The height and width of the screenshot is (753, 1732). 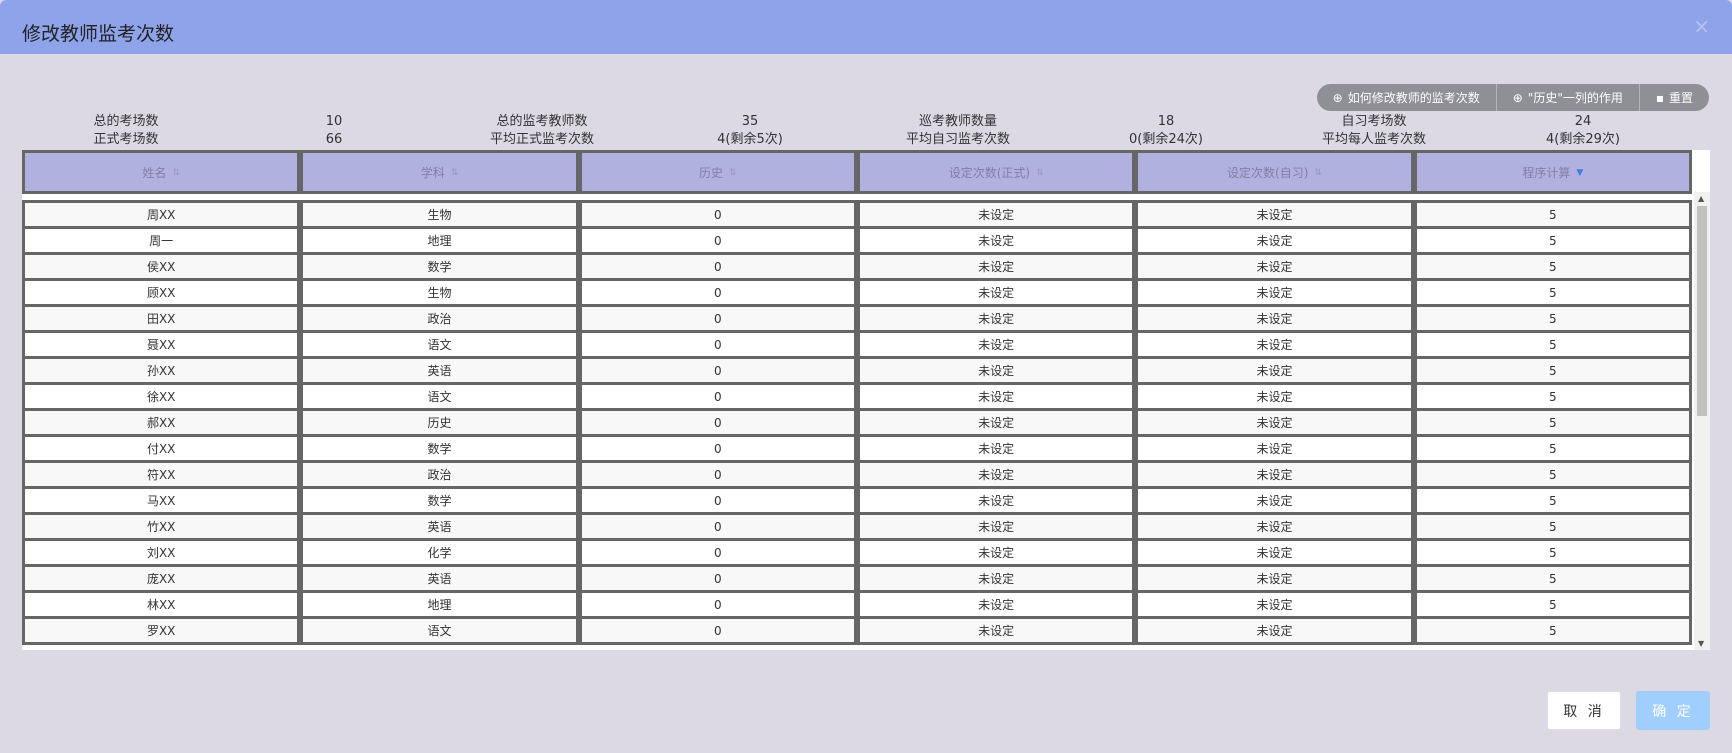 I want to click on help-toolbar: ⊕ 如何修改教师的监考次数 ⊕ "历史"一列的作用 ▪ 重置, so click(x=1512, y=97).